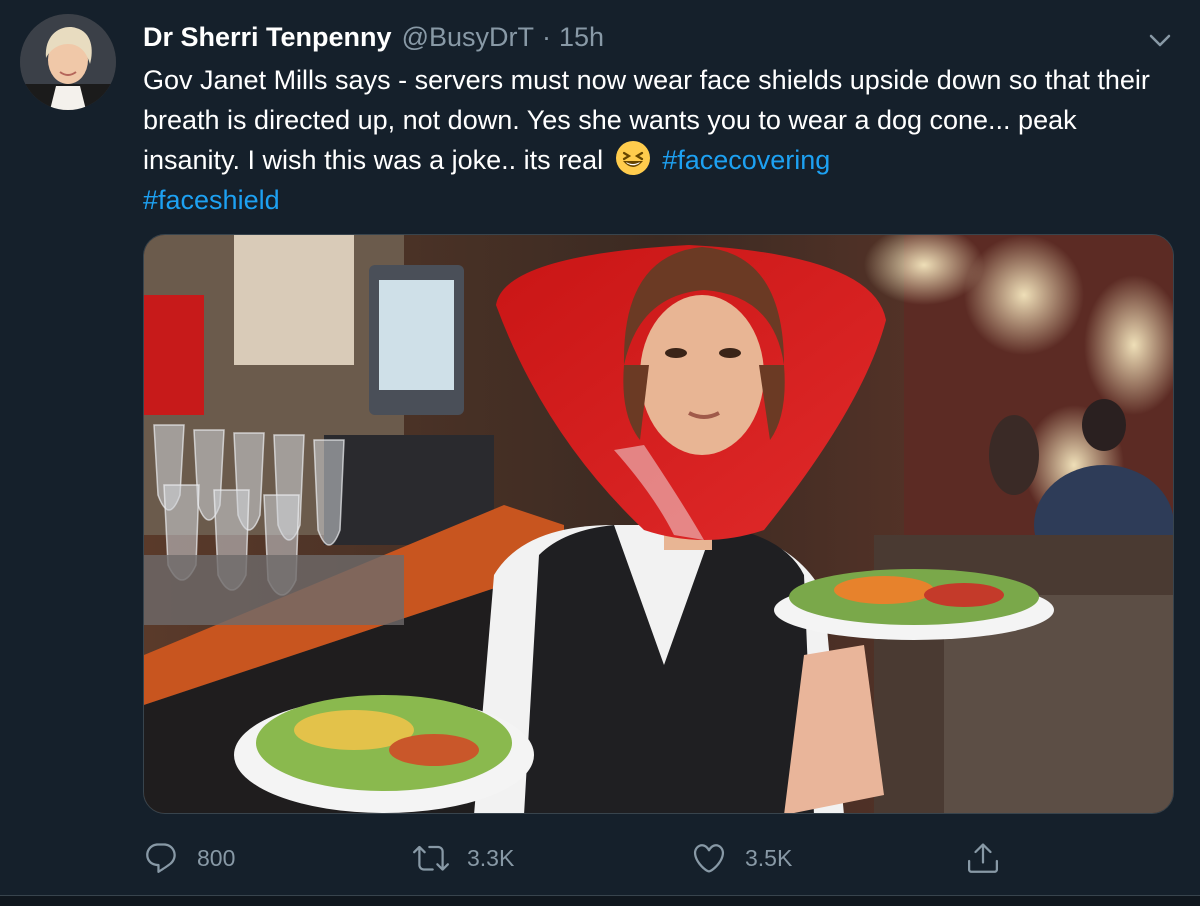  Describe the element at coordinates (593, 858) in the screenshot. I see `tweet-actions: 800 3.3K 3.5K` at that location.